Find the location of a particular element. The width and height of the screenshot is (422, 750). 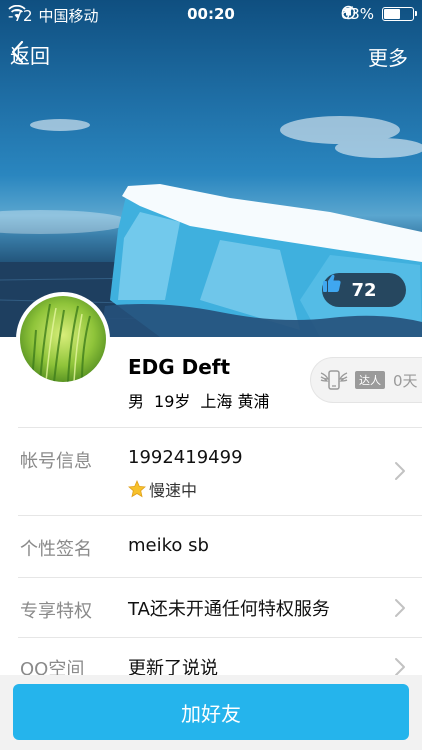

location-arrow-icon is located at coordinates (347, 11).